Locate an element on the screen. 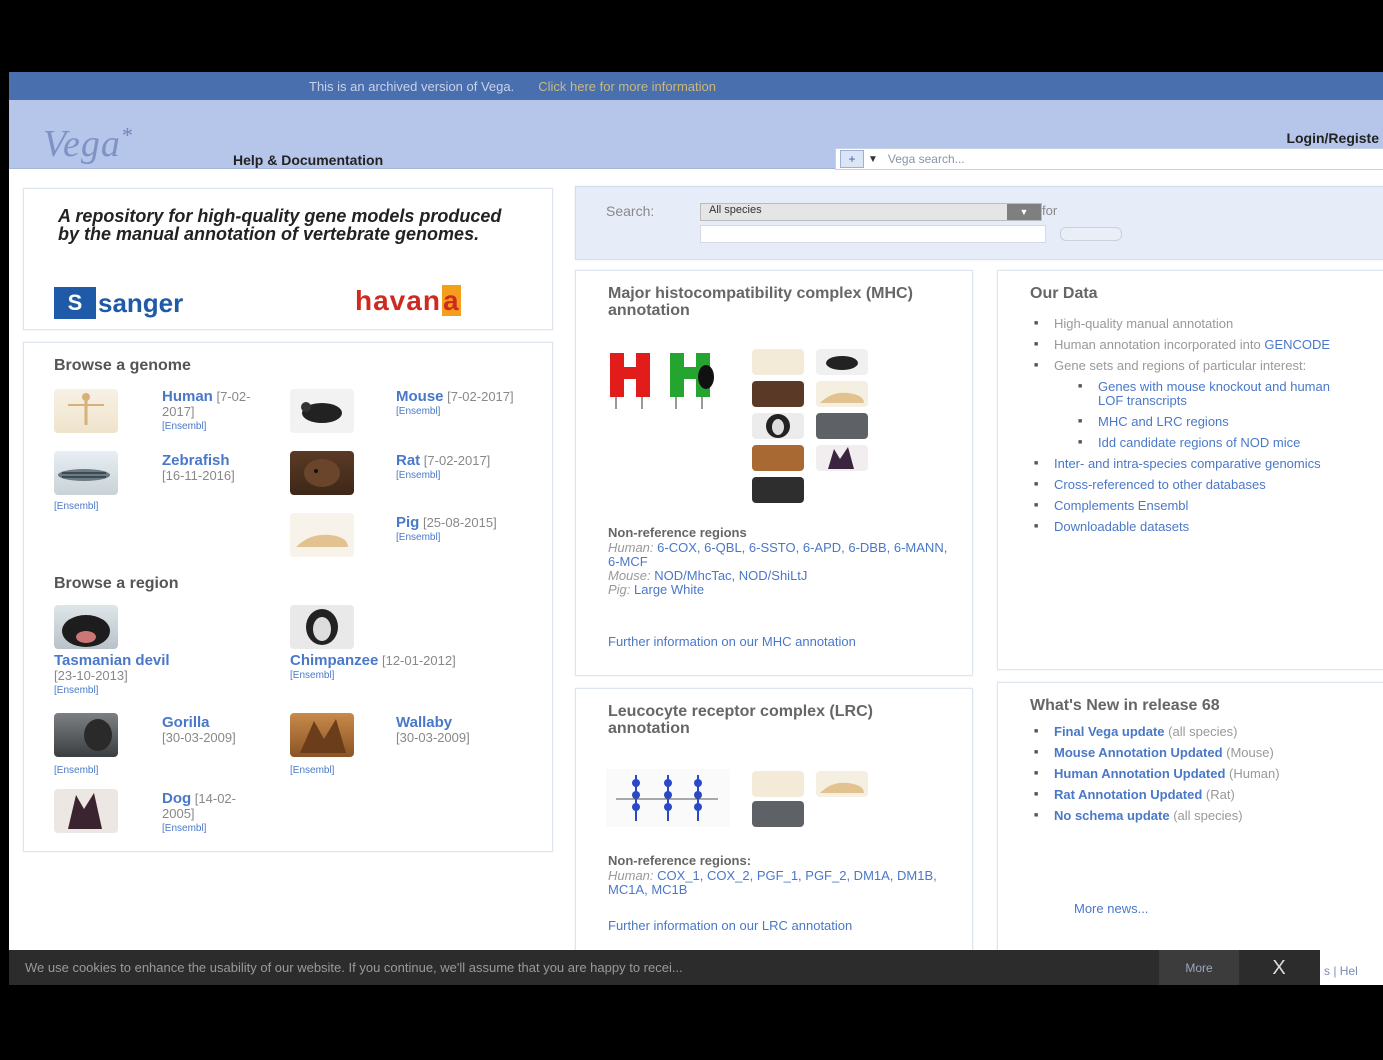 The image size is (1383, 1060). zebrafish-thumbnail is located at coordinates (86, 473).